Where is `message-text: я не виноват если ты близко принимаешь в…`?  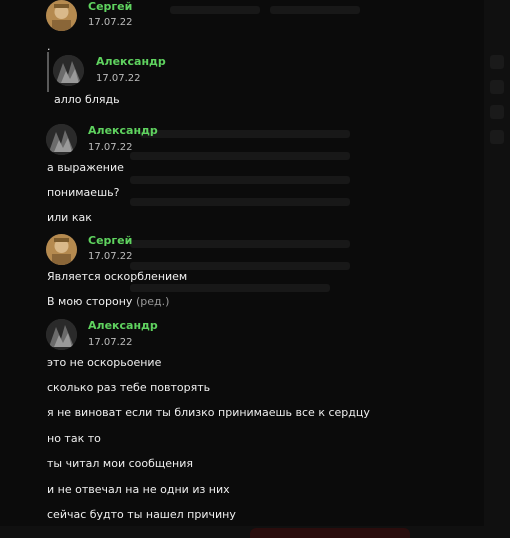
message-text: я не виноват если ты близко принимаешь в… is located at coordinates (208, 412).